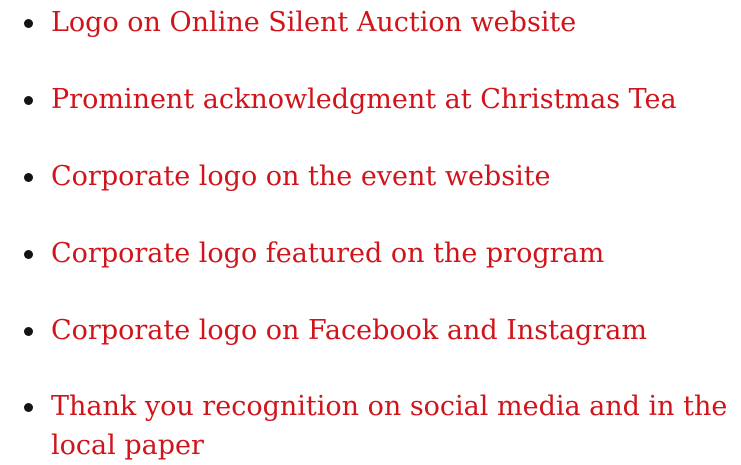 Image resolution: width=741 pixels, height=465 pixels. What do you see at coordinates (328, 253) in the screenshot?
I see `benefit-text: Corporate logo featured on the program` at bounding box center [328, 253].